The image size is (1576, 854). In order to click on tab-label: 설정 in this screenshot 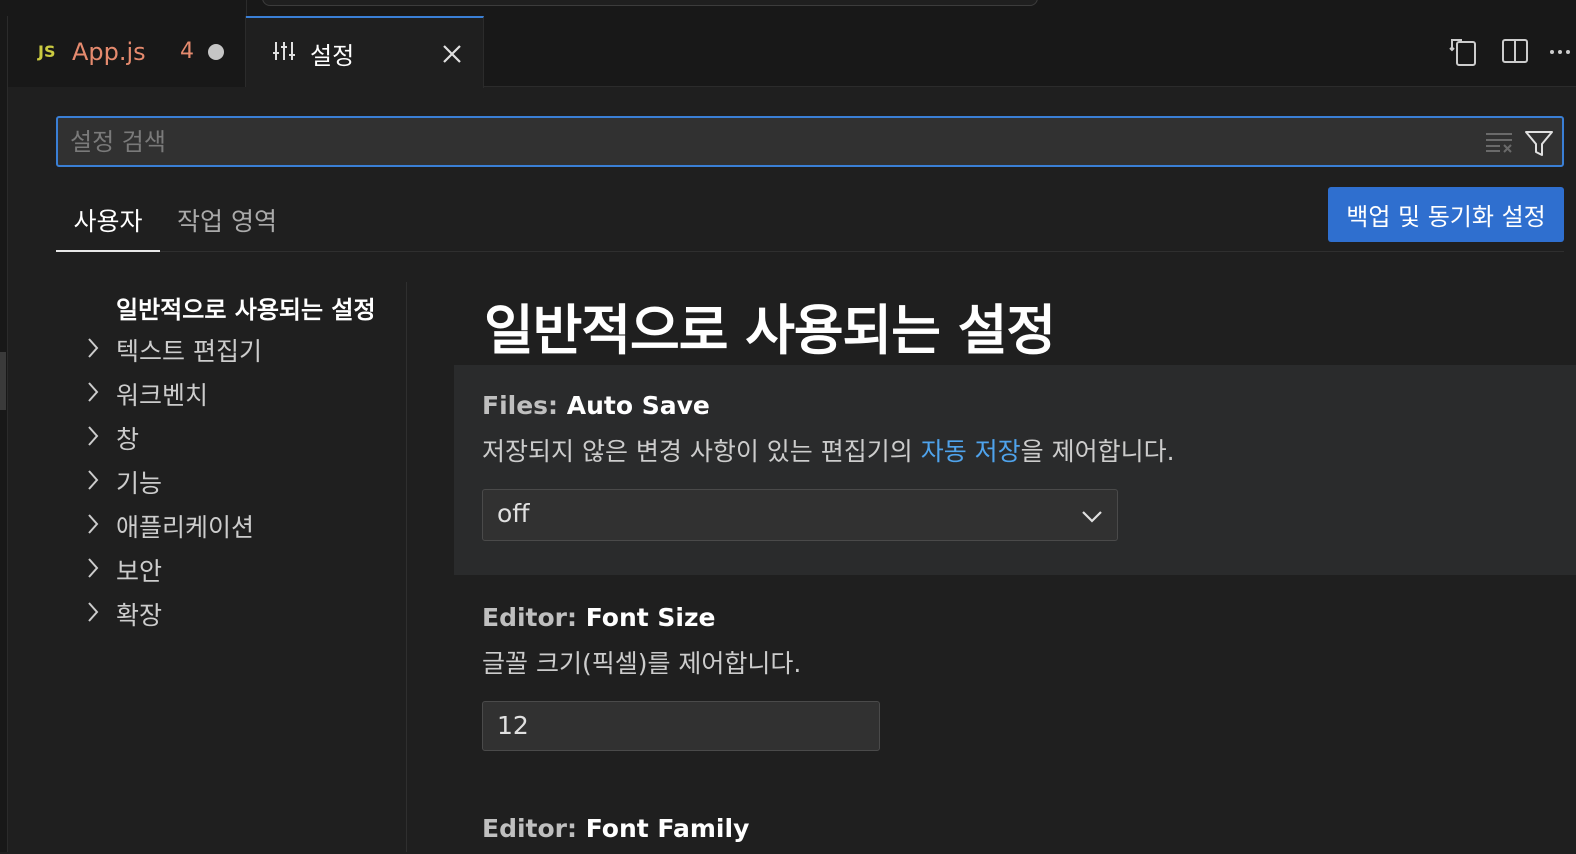, I will do `click(332, 55)`.